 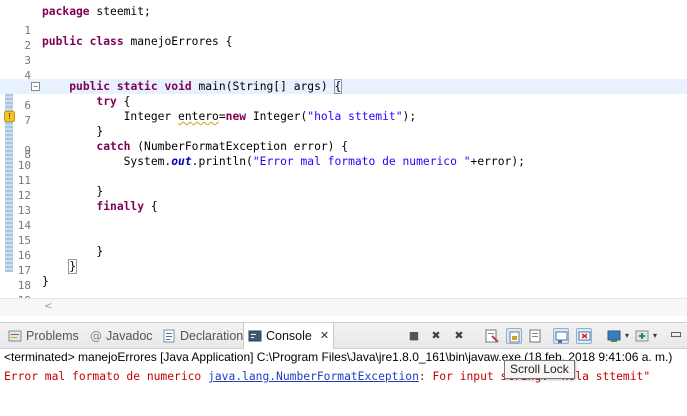 What do you see at coordinates (198, 116) in the screenshot?
I see `warned-variable: entero` at bounding box center [198, 116].